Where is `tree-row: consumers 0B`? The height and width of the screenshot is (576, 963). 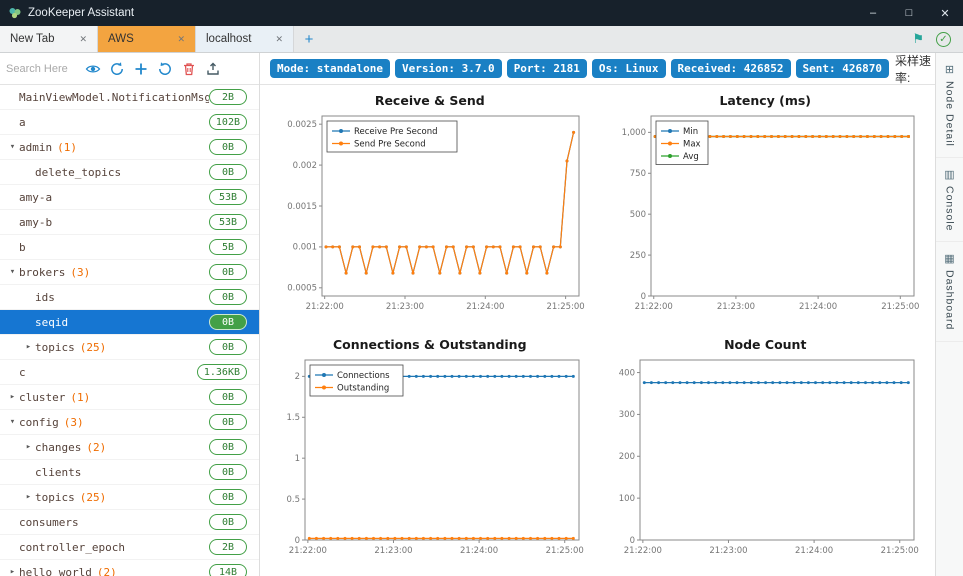
tree-row: consumers 0B is located at coordinates (129, 522).